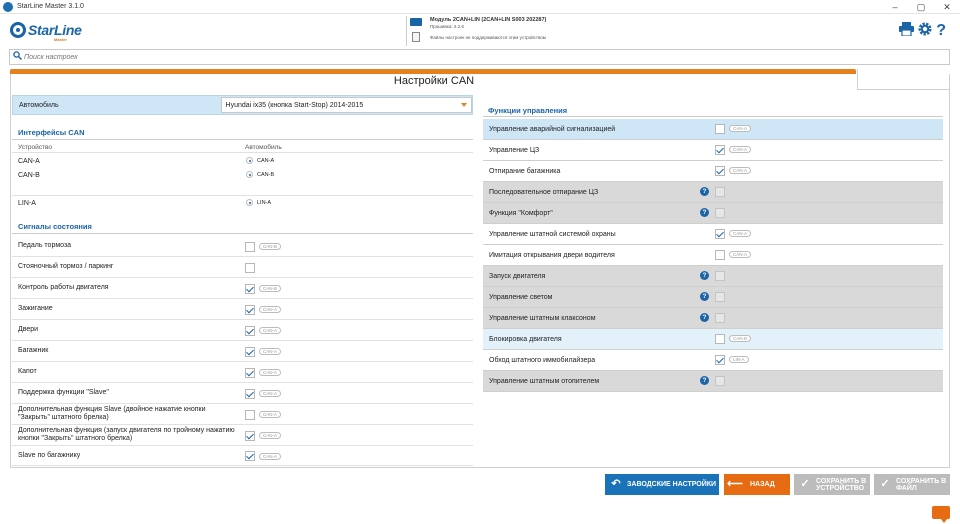  What do you see at coordinates (713, 234) in the screenshot?
I see `function-row: Управление штатной системой охраны` at bounding box center [713, 234].